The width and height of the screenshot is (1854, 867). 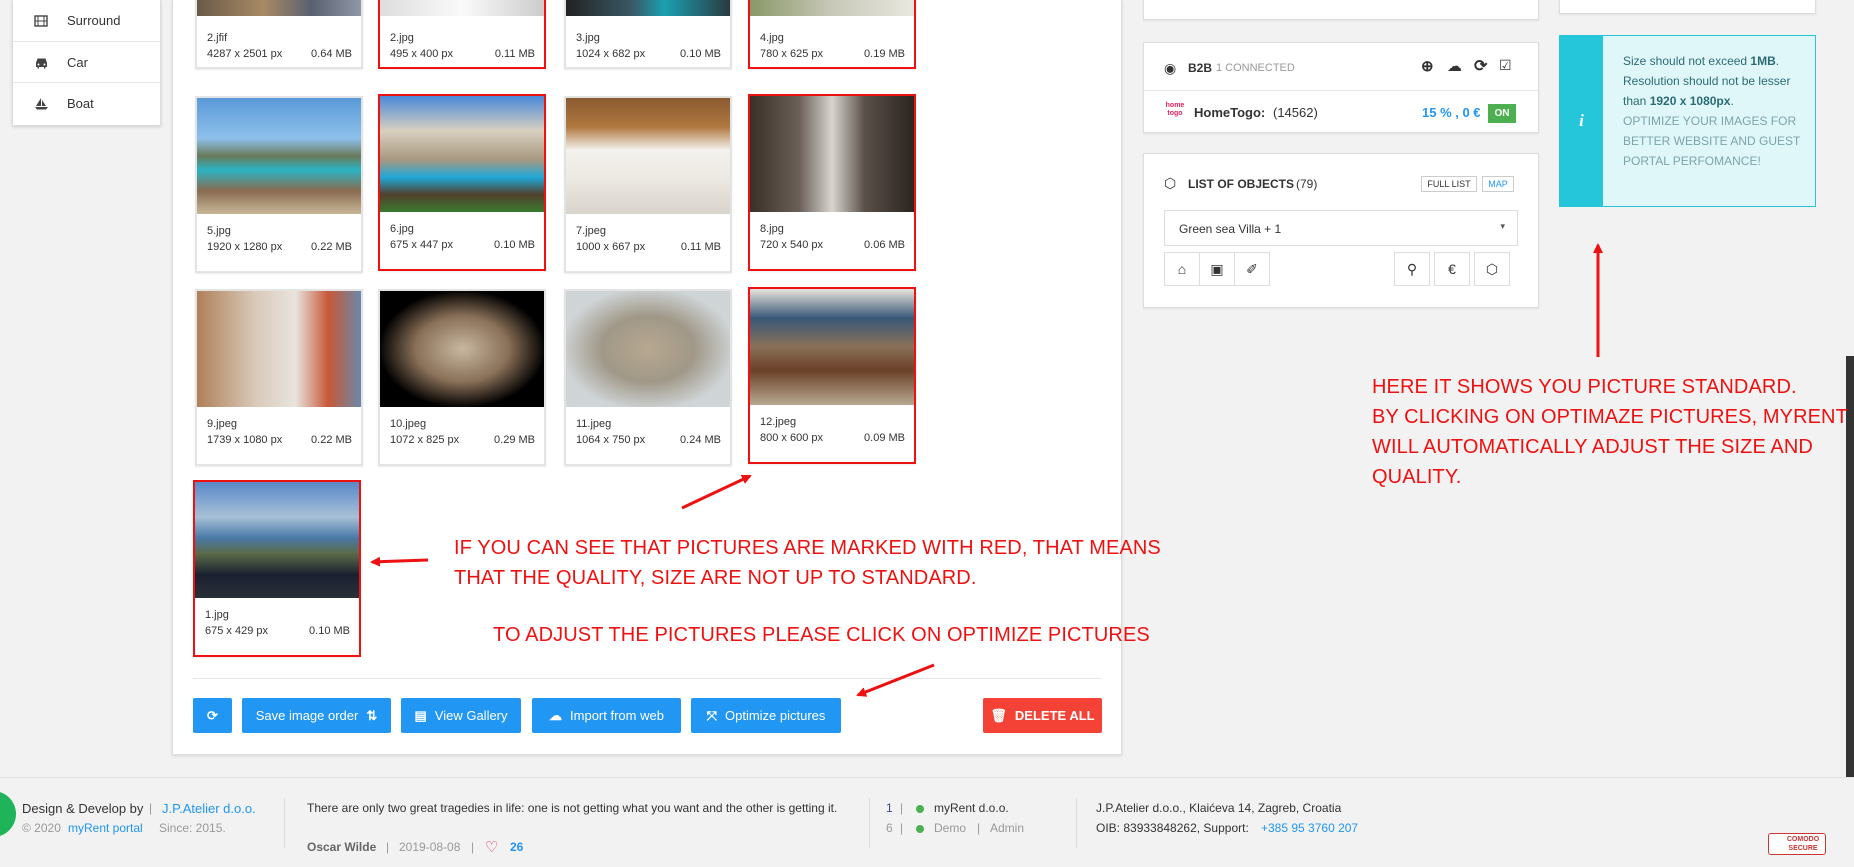 I want to click on footer-likes-count: 26, so click(x=517, y=847).